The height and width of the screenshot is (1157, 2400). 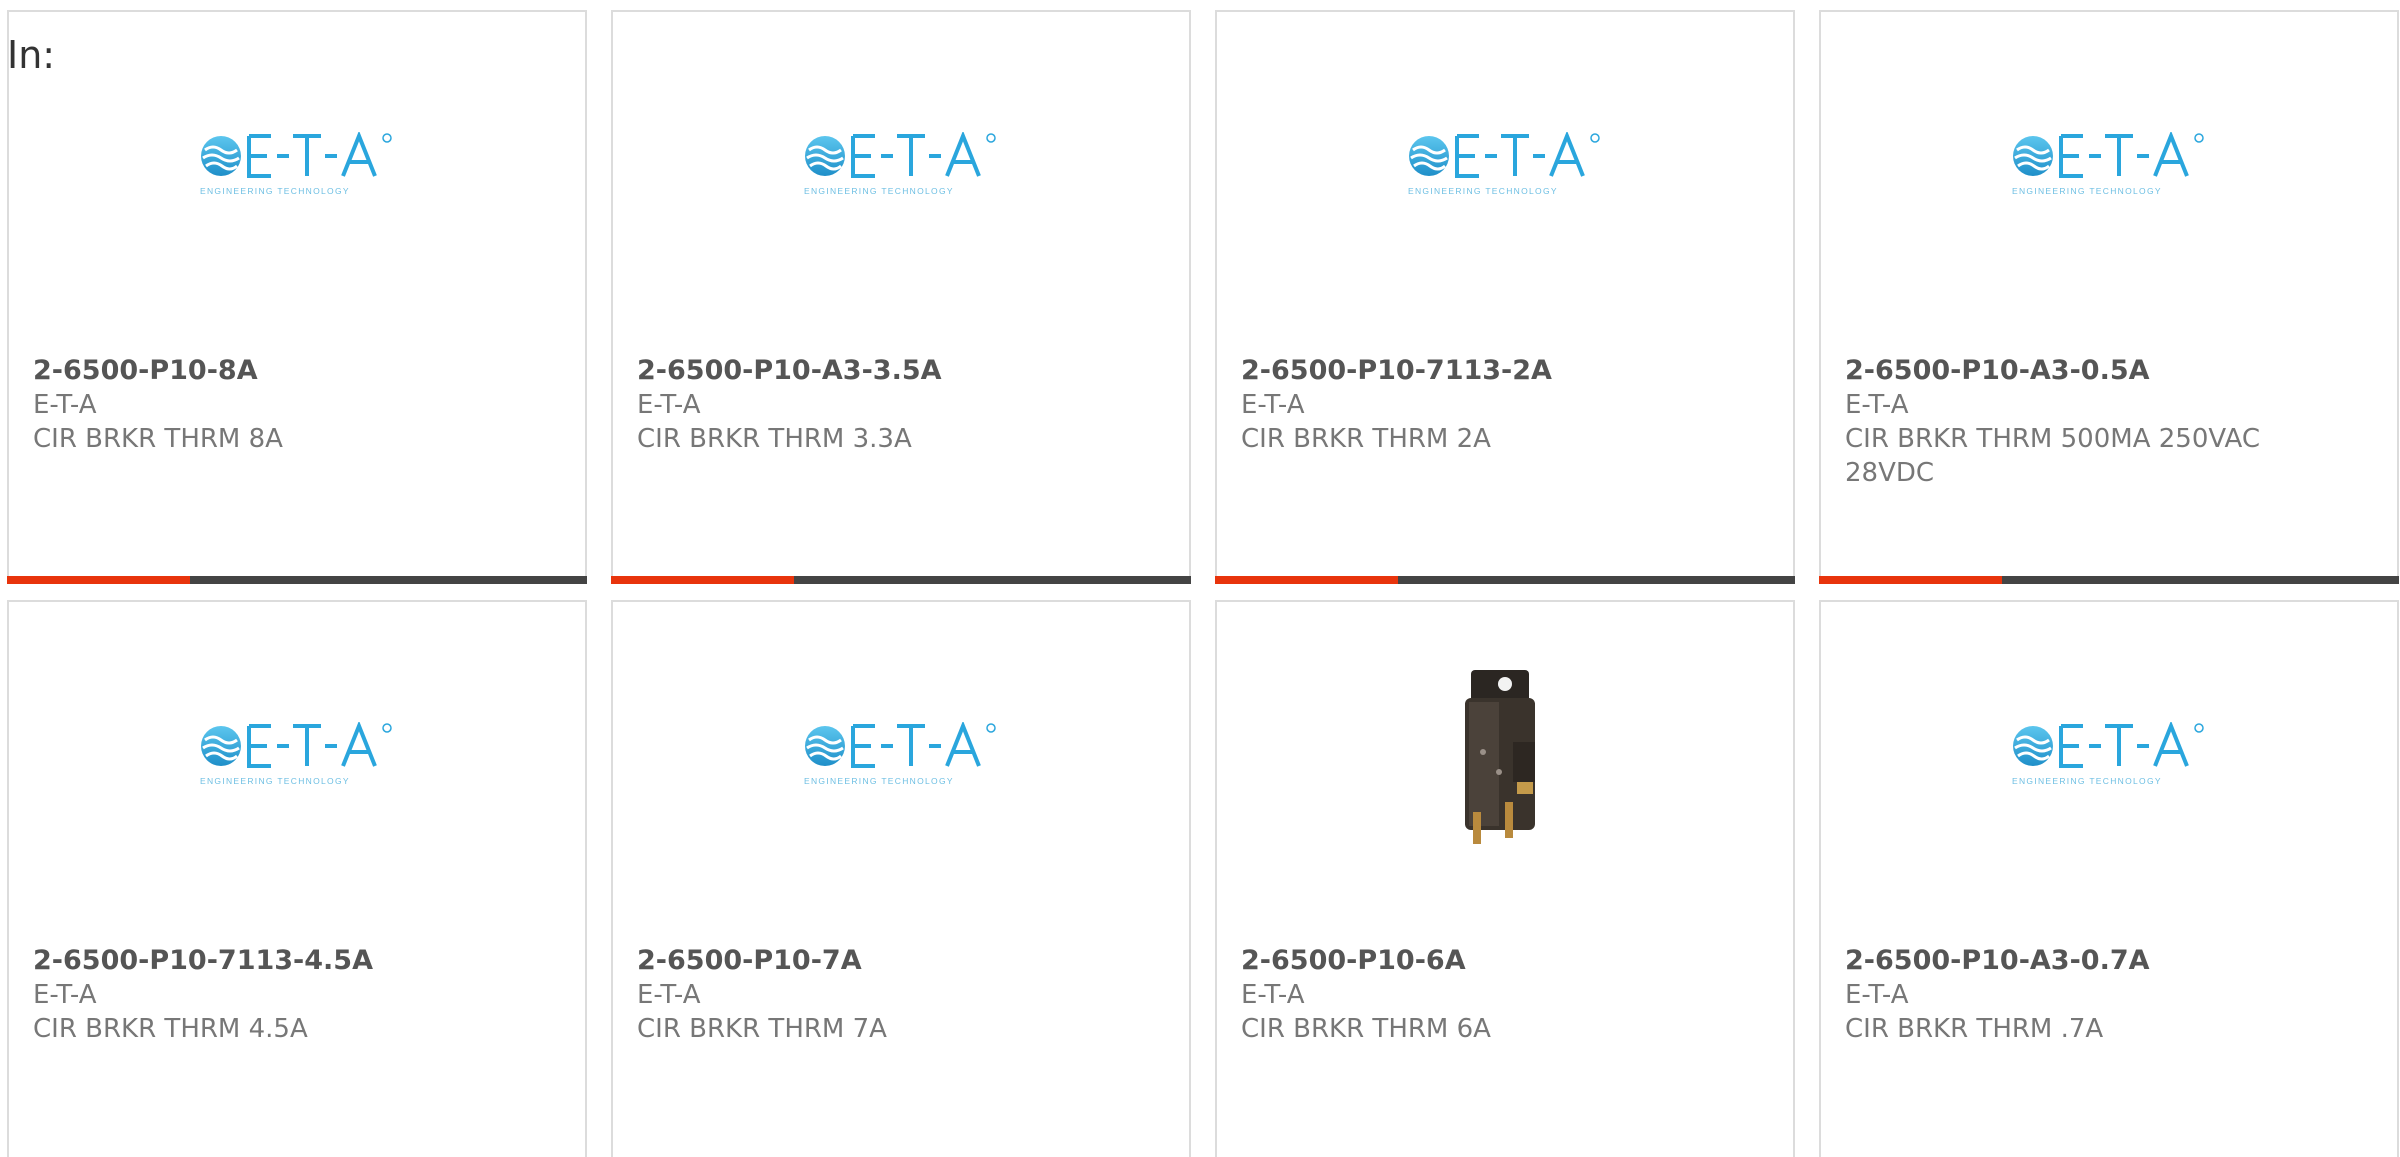 I want to click on part-number-link: 2-6500-P10-A3-0.5A, so click(x=2101, y=371).